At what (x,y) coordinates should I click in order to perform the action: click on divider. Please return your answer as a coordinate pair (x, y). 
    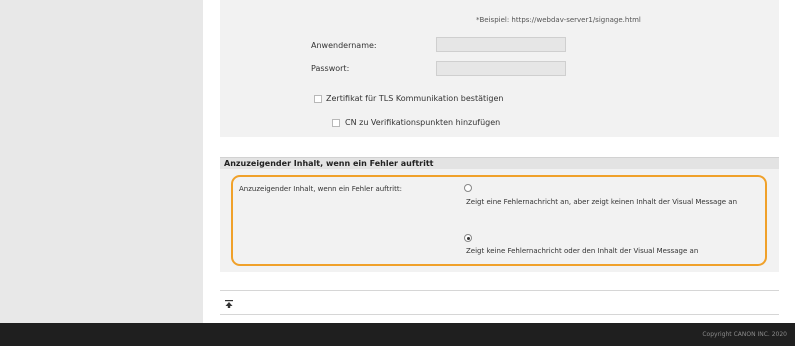
    Looking at the image, I should click on (499, 290).